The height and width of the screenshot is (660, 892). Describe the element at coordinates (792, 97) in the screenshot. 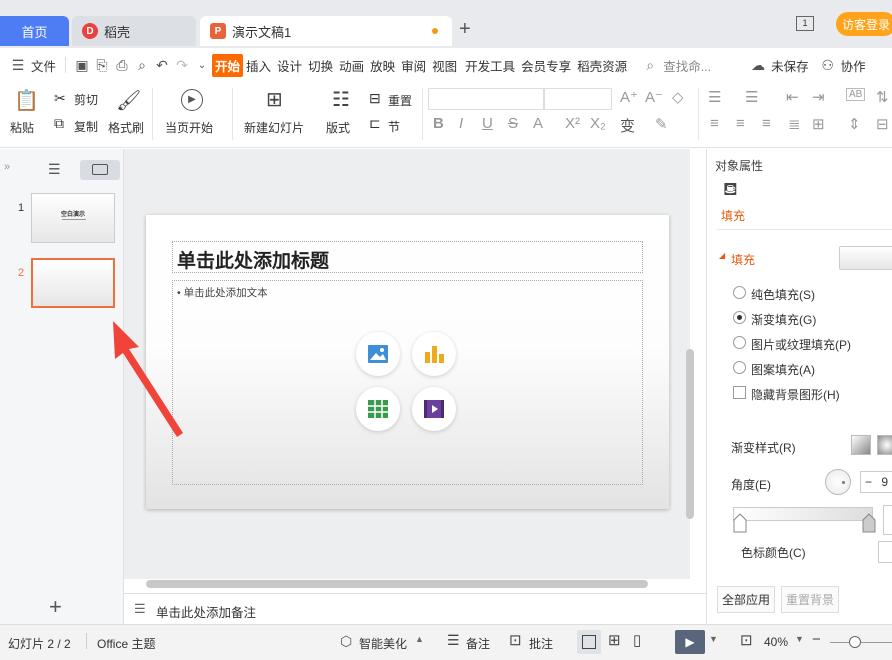

I see `decrease-indent-icon: ⇤` at that location.